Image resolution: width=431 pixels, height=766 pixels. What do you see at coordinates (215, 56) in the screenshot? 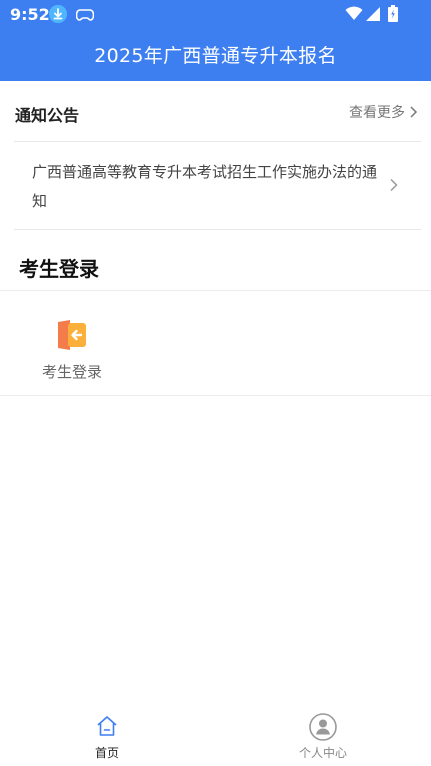
I see `page-title: 2025年广西普通专升本报名` at bounding box center [215, 56].